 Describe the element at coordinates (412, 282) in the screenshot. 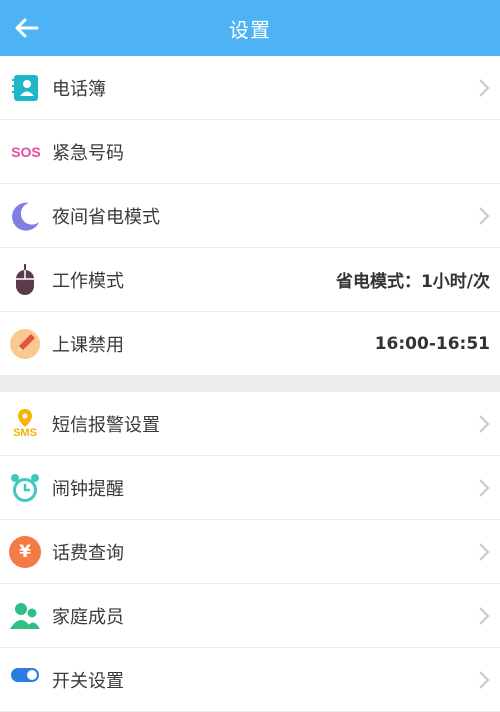

I see `work-mode-value: 省电模式：1小时/次` at that location.